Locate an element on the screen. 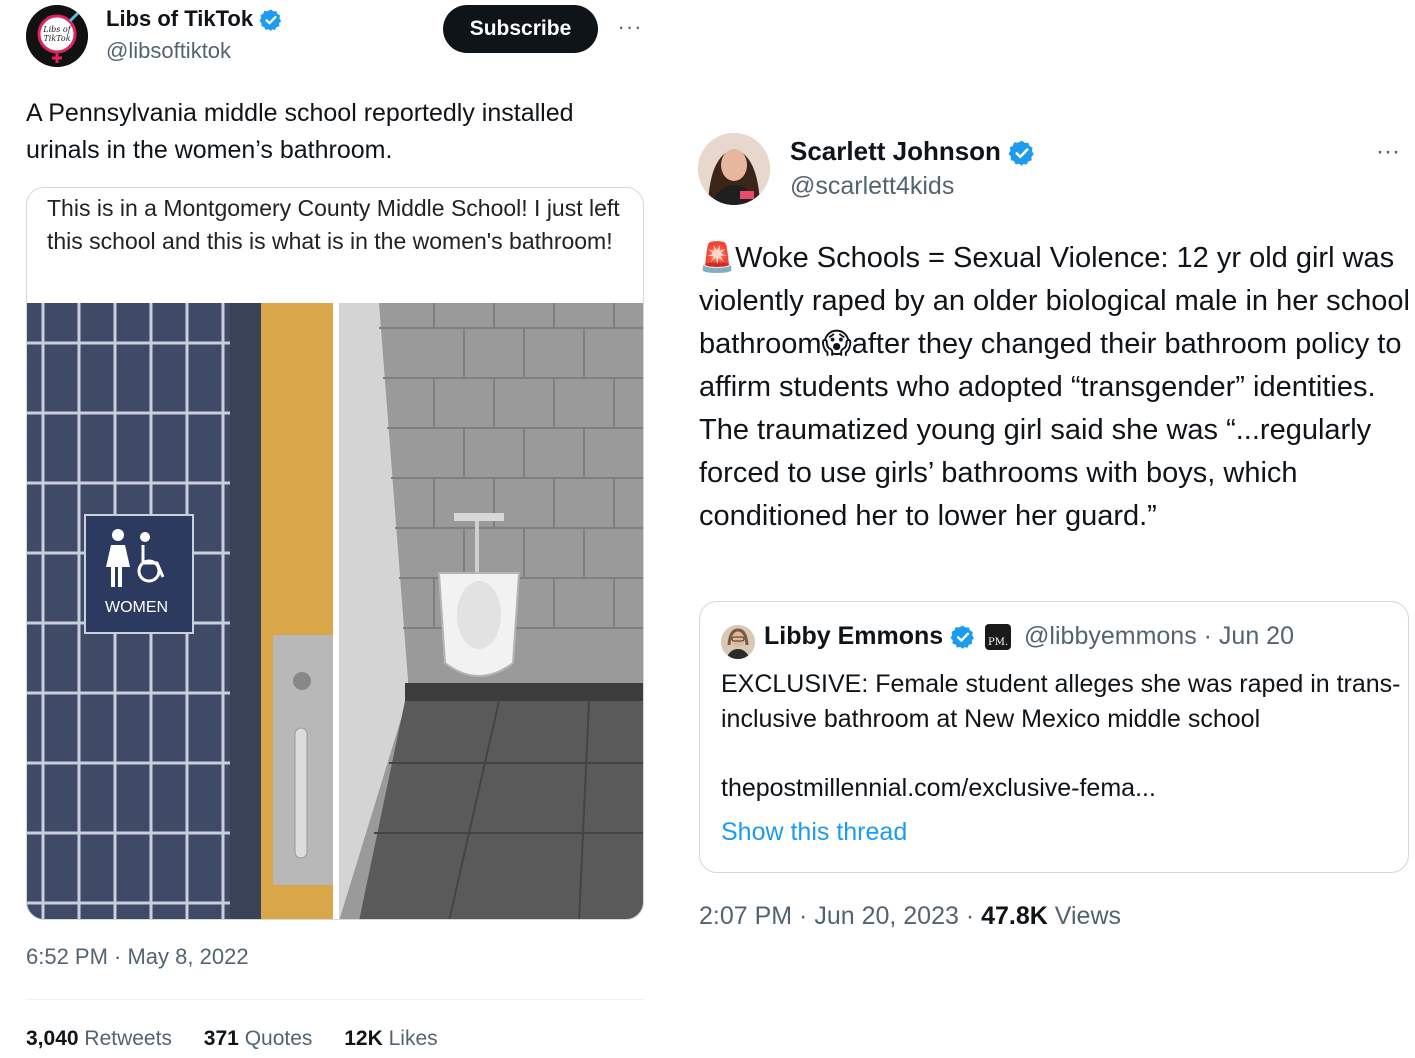 The image size is (1415, 1058). logo-text-libs: Libs of is located at coordinates (57, 29).